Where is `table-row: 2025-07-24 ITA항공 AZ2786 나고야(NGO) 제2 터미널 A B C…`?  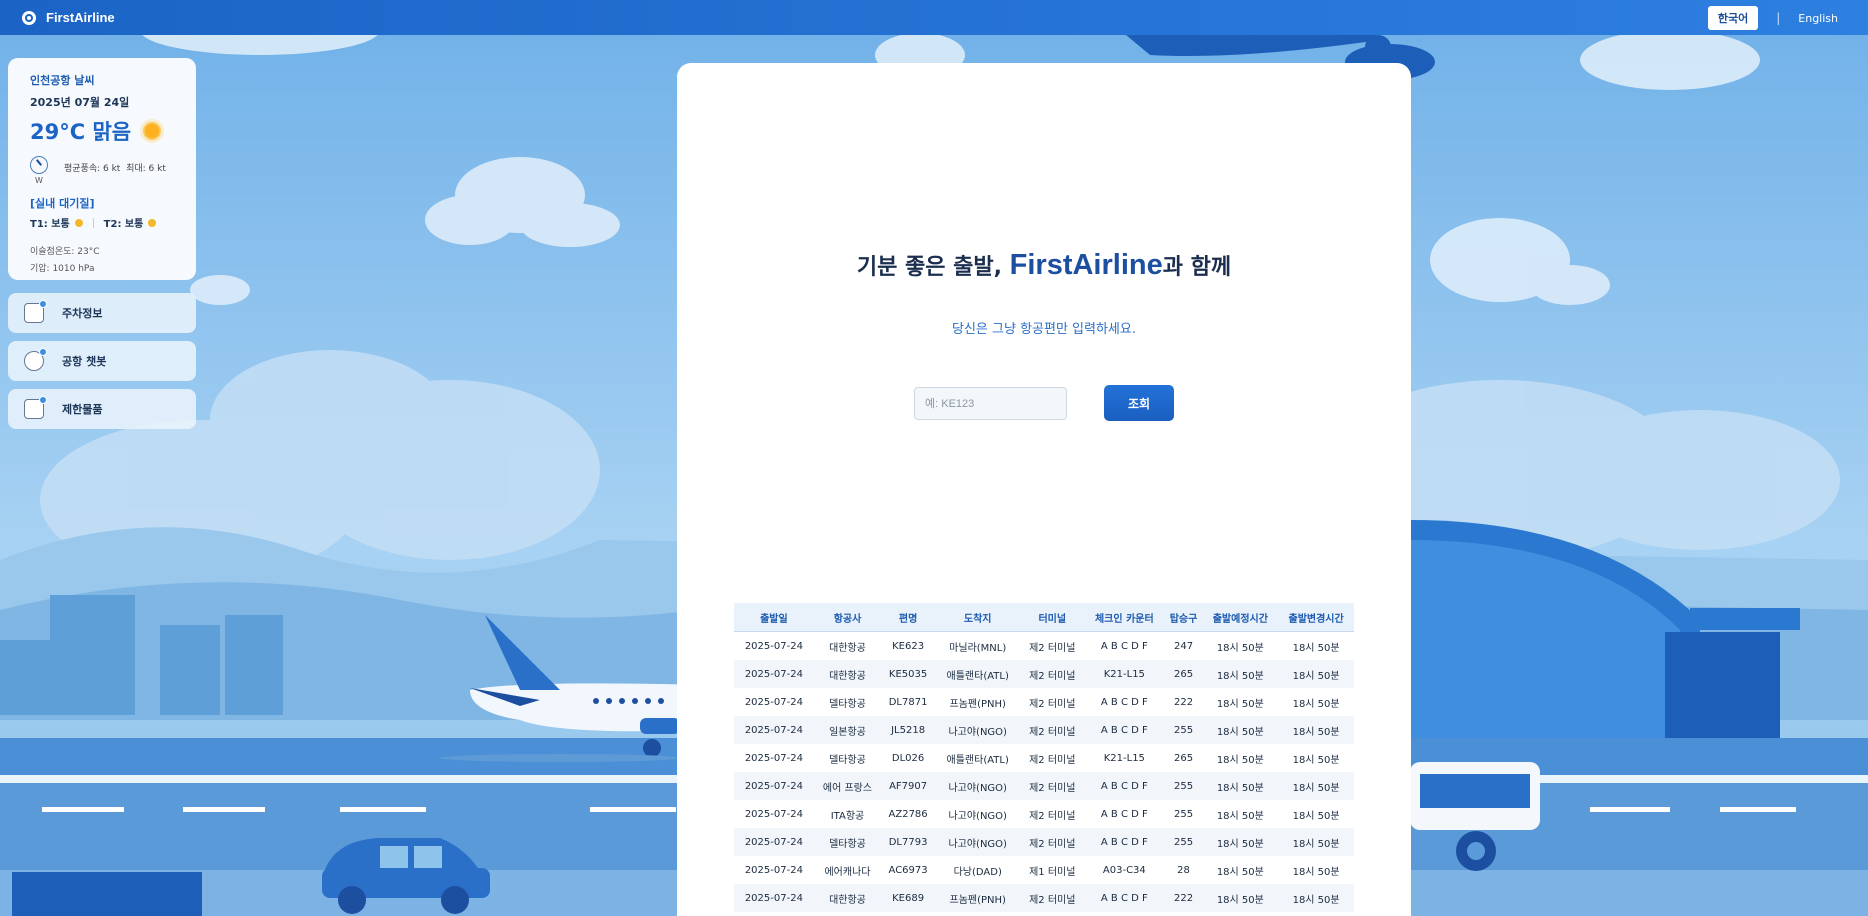
table-row: 2025-07-24 ITA항공 AZ2786 나고야(NGO) 제2 터미널 A B C… is located at coordinates (1044, 814).